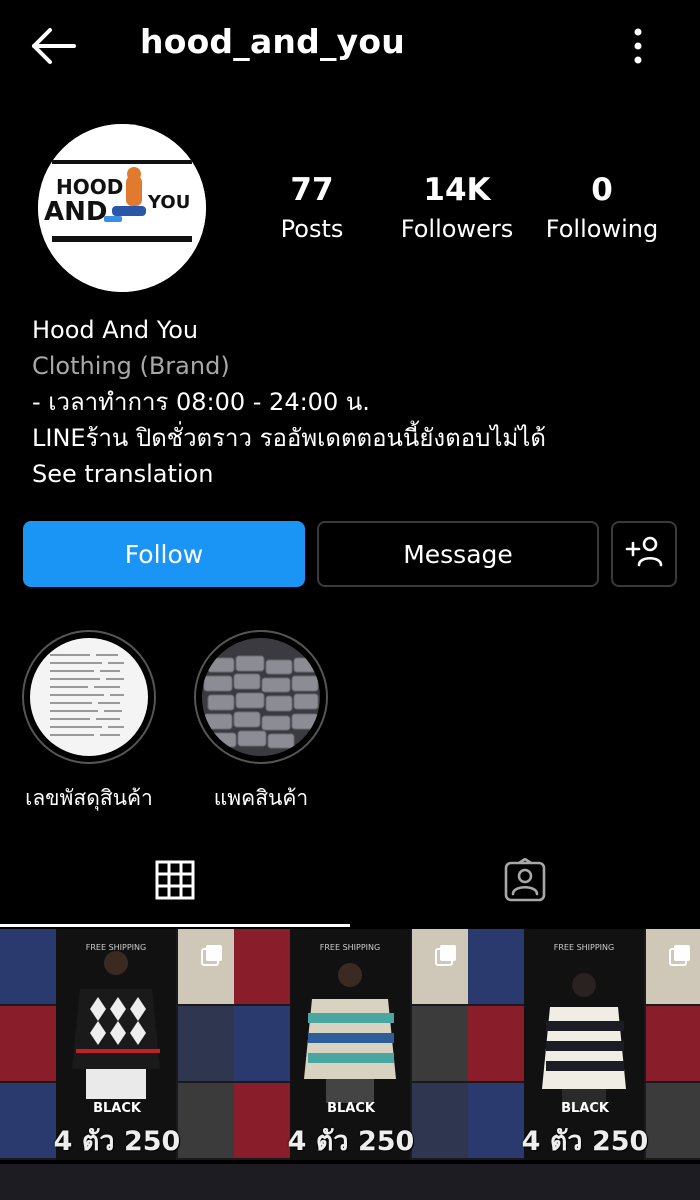  What do you see at coordinates (175, 925) in the screenshot?
I see `active-tab-indicator` at bounding box center [175, 925].